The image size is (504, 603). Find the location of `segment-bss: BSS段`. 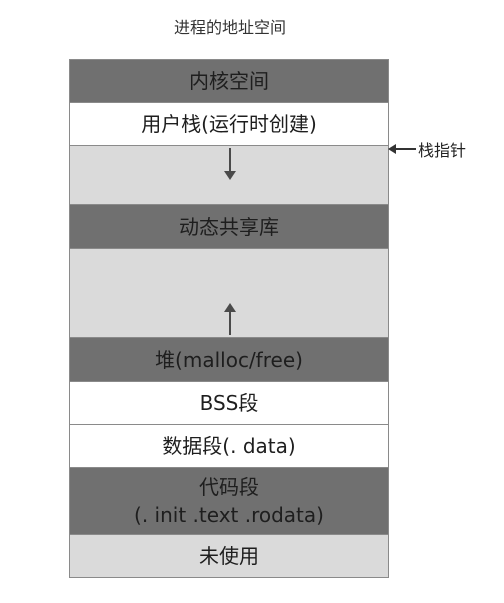

segment-bss: BSS段 is located at coordinates (229, 403).